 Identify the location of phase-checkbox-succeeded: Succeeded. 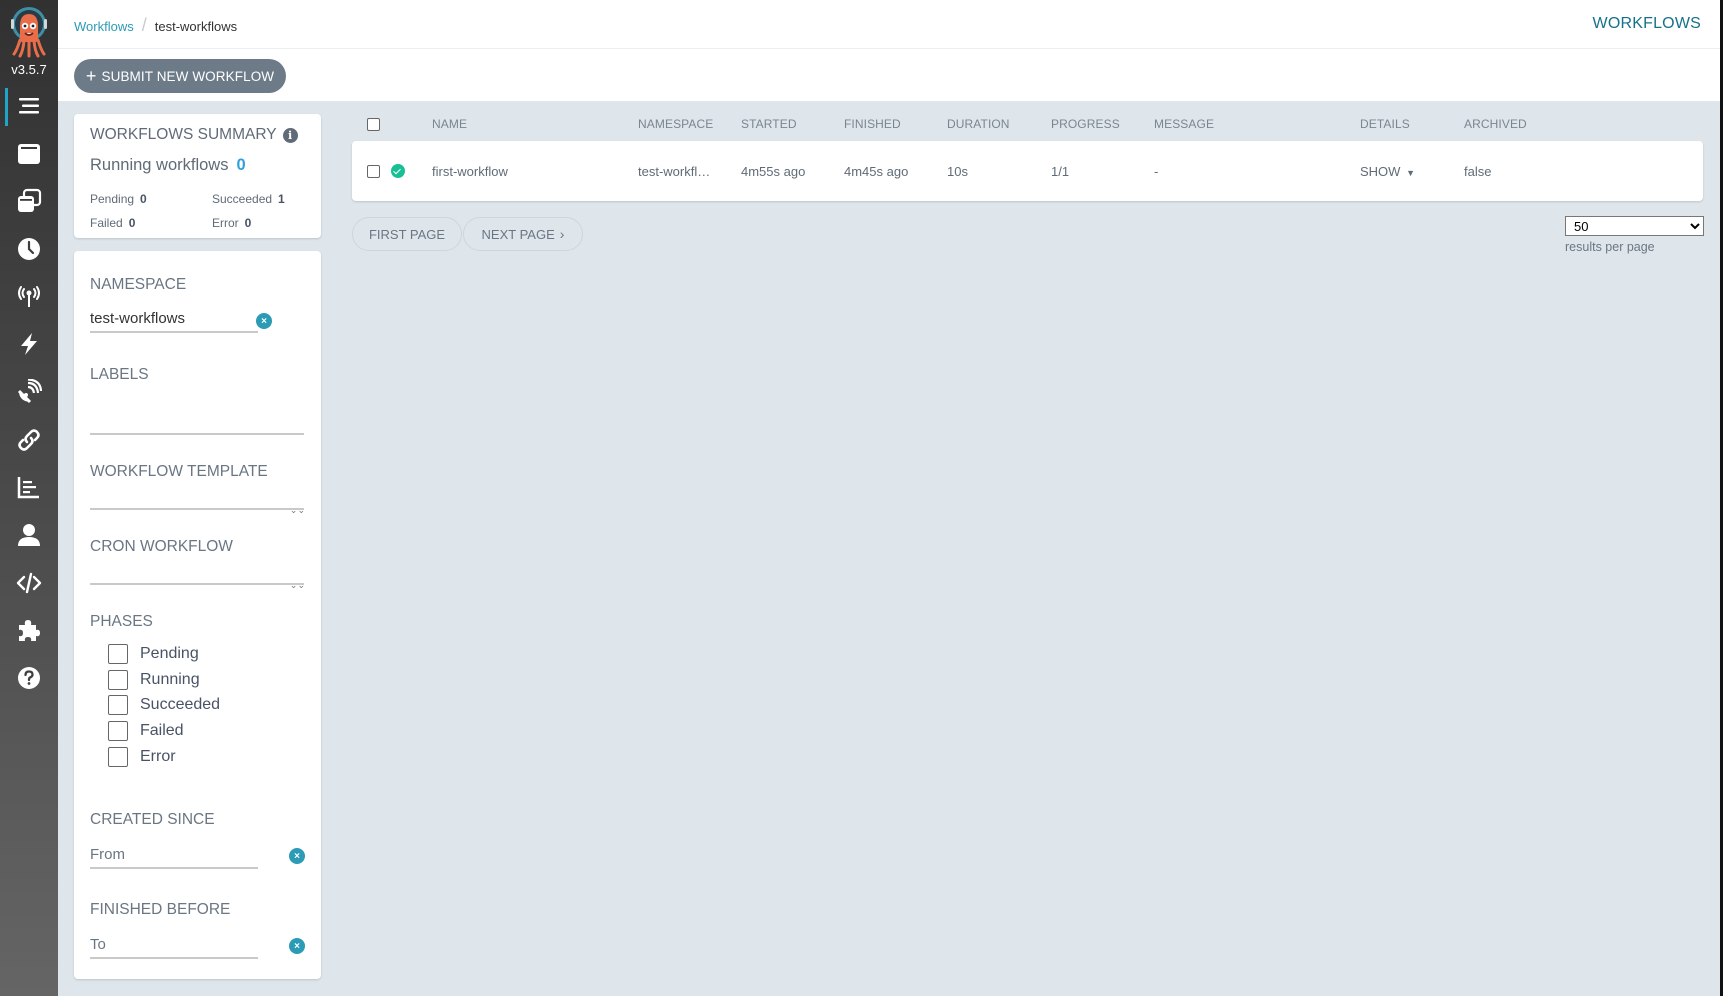
(164, 705).